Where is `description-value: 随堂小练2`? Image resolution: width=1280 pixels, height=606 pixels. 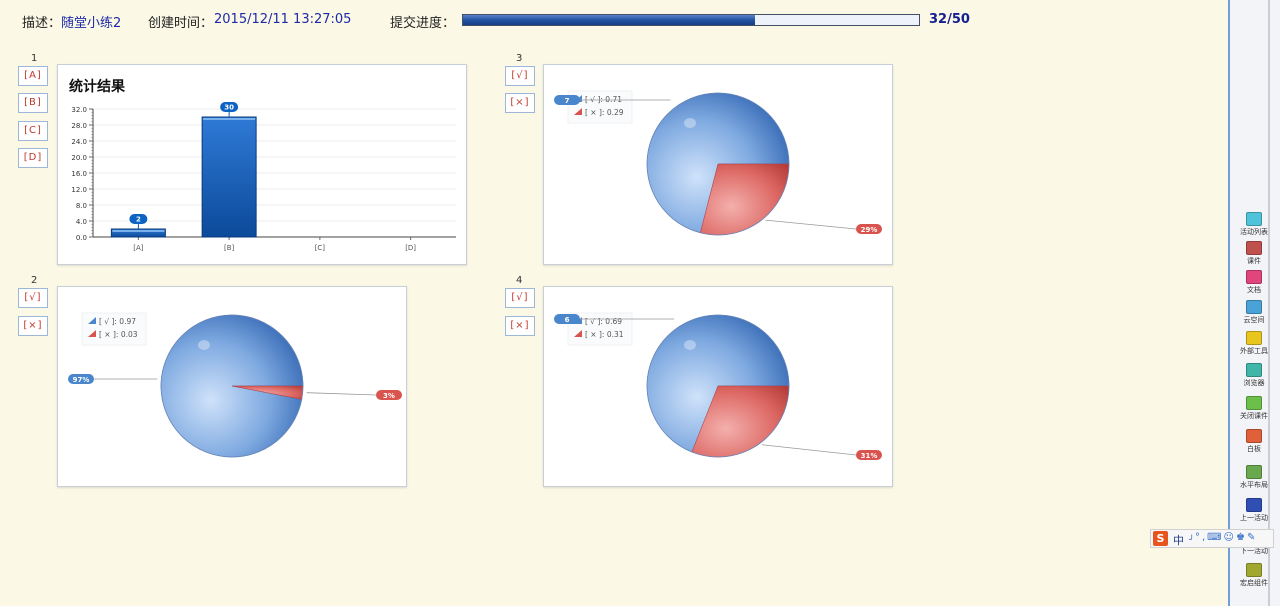
description-value: 随堂小练2 is located at coordinates (91, 23).